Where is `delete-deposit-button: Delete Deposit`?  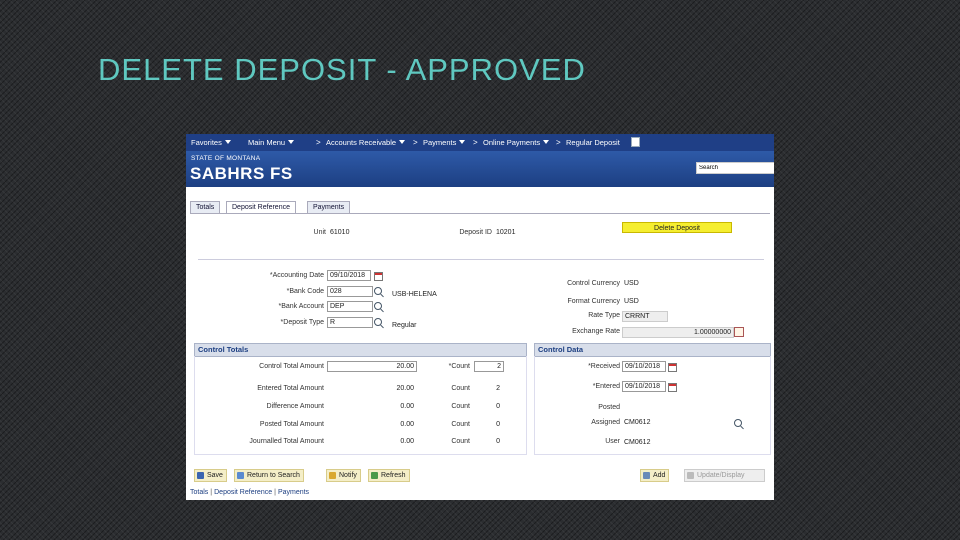 delete-deposit-button: Delete Deposit is located at coordinates (677, 227).